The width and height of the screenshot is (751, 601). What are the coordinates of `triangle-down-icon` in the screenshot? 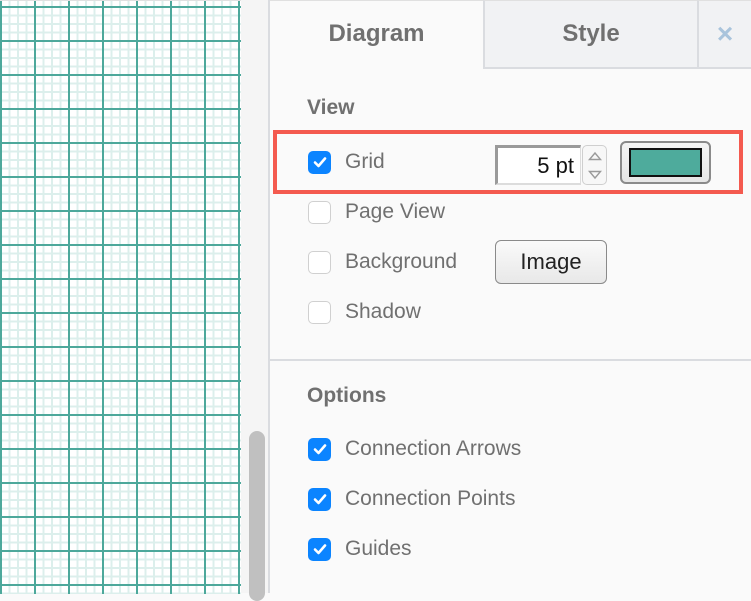 It's located at (594, 174).